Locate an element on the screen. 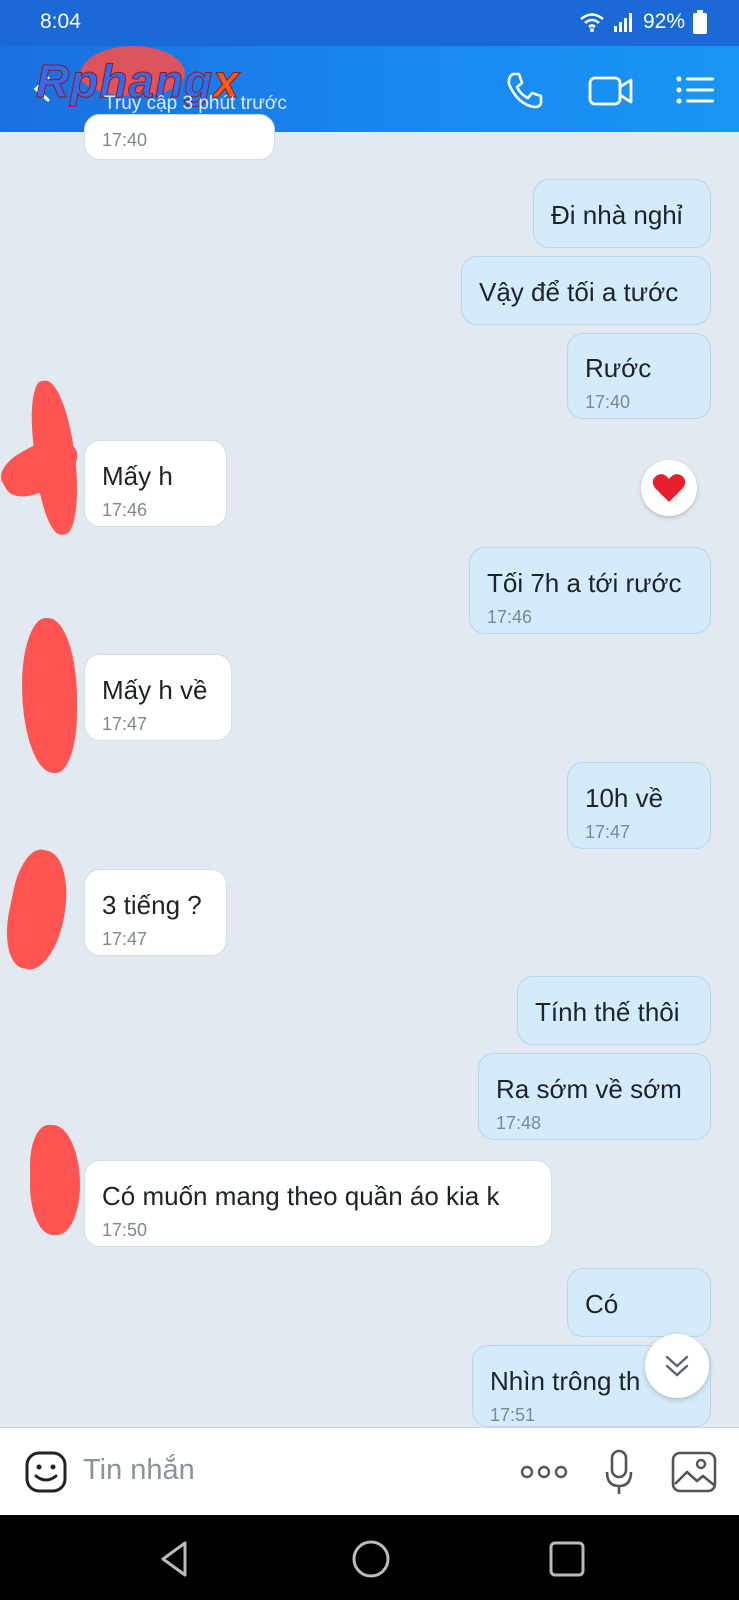  battery-percent: 92% is located at coordinates (663, 21).